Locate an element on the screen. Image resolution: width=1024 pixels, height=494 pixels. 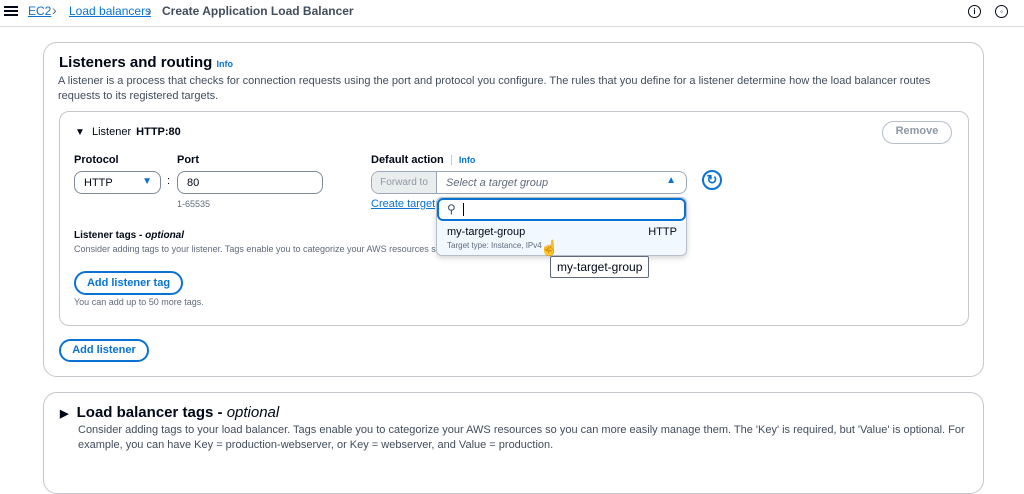
port-hint: 1-65535 is located at coordinates (194, 204).